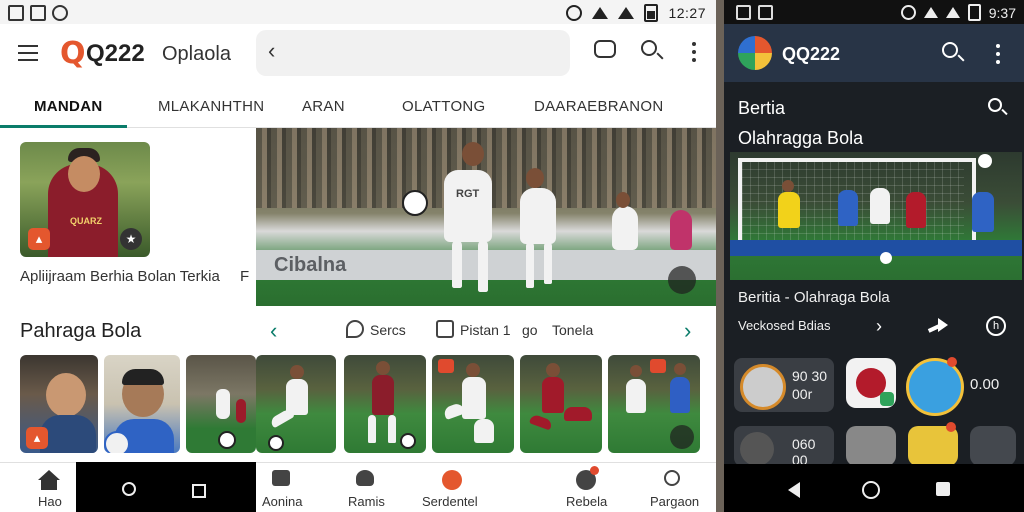 This screenshot has width=1024, height=512. Describe the element at coordinates (49, 485) in the screenshot. I see `home-icon-base` at that location.